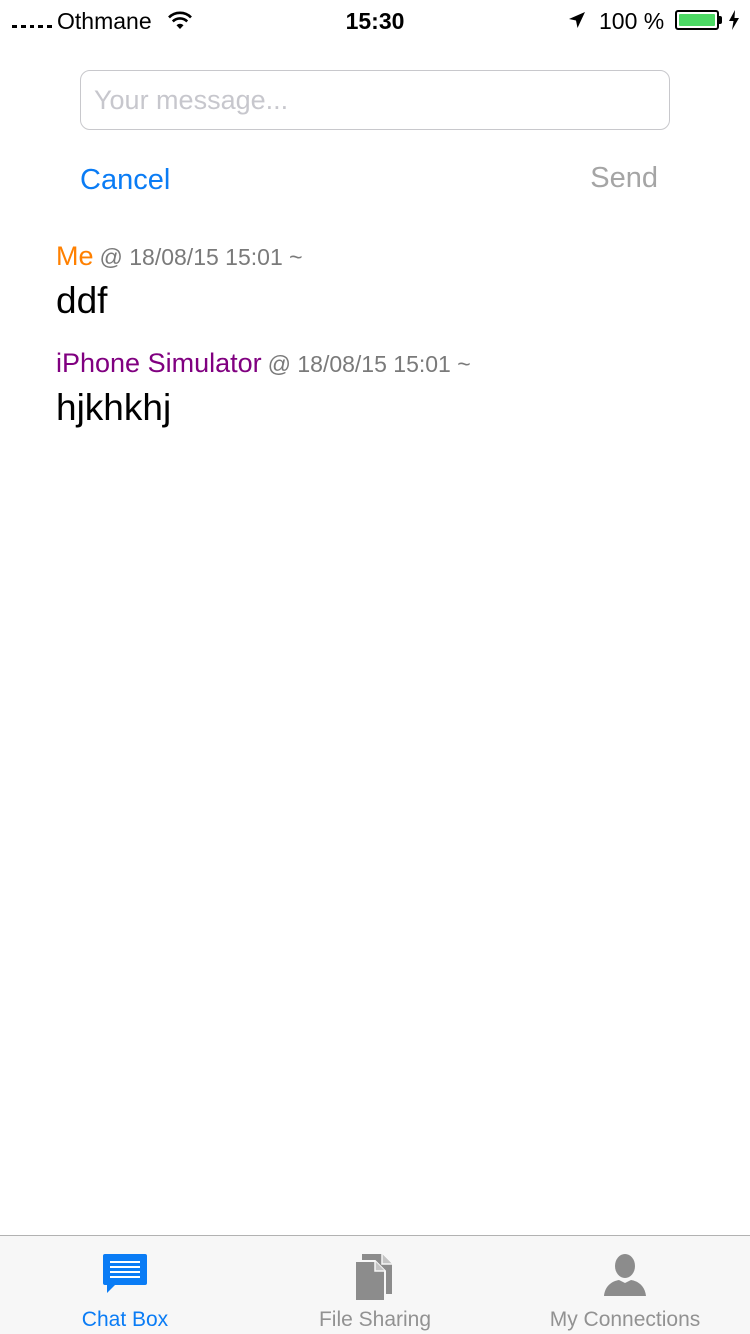 The height and width of the screenshot is (1334, 750). What do you see at coordinates (82, 300) in the screenshot?
I see `message-text: ddf` at bounding box center [82, 300].